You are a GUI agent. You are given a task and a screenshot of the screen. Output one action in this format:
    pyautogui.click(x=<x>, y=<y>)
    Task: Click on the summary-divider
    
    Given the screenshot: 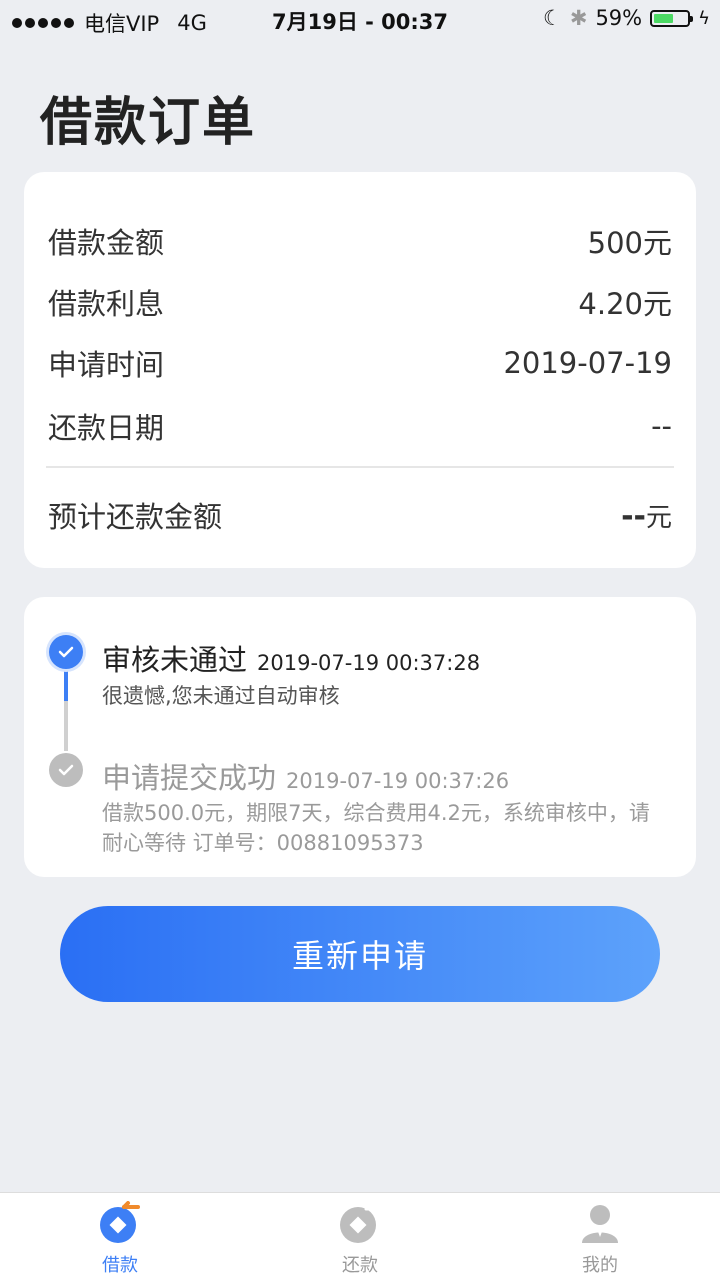 What is the action you would take?
    pyautogui.click(x=360, y=467)
    